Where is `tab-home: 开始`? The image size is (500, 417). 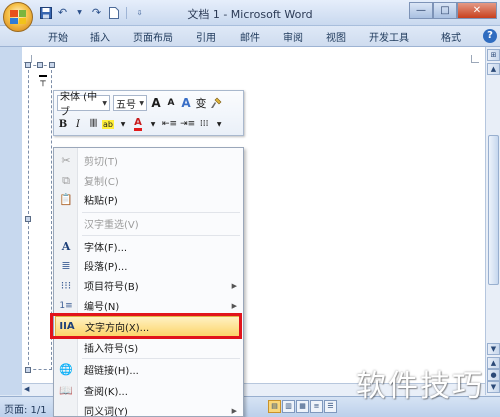
tab-home: 开始 is located at coordinates (58, 36).